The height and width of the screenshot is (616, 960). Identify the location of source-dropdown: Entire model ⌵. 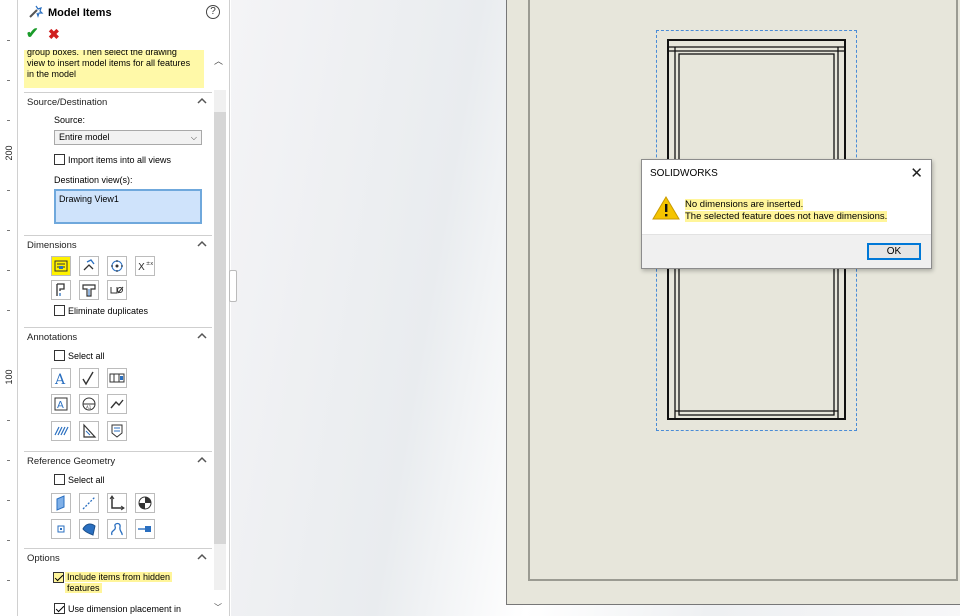
(128, 137).